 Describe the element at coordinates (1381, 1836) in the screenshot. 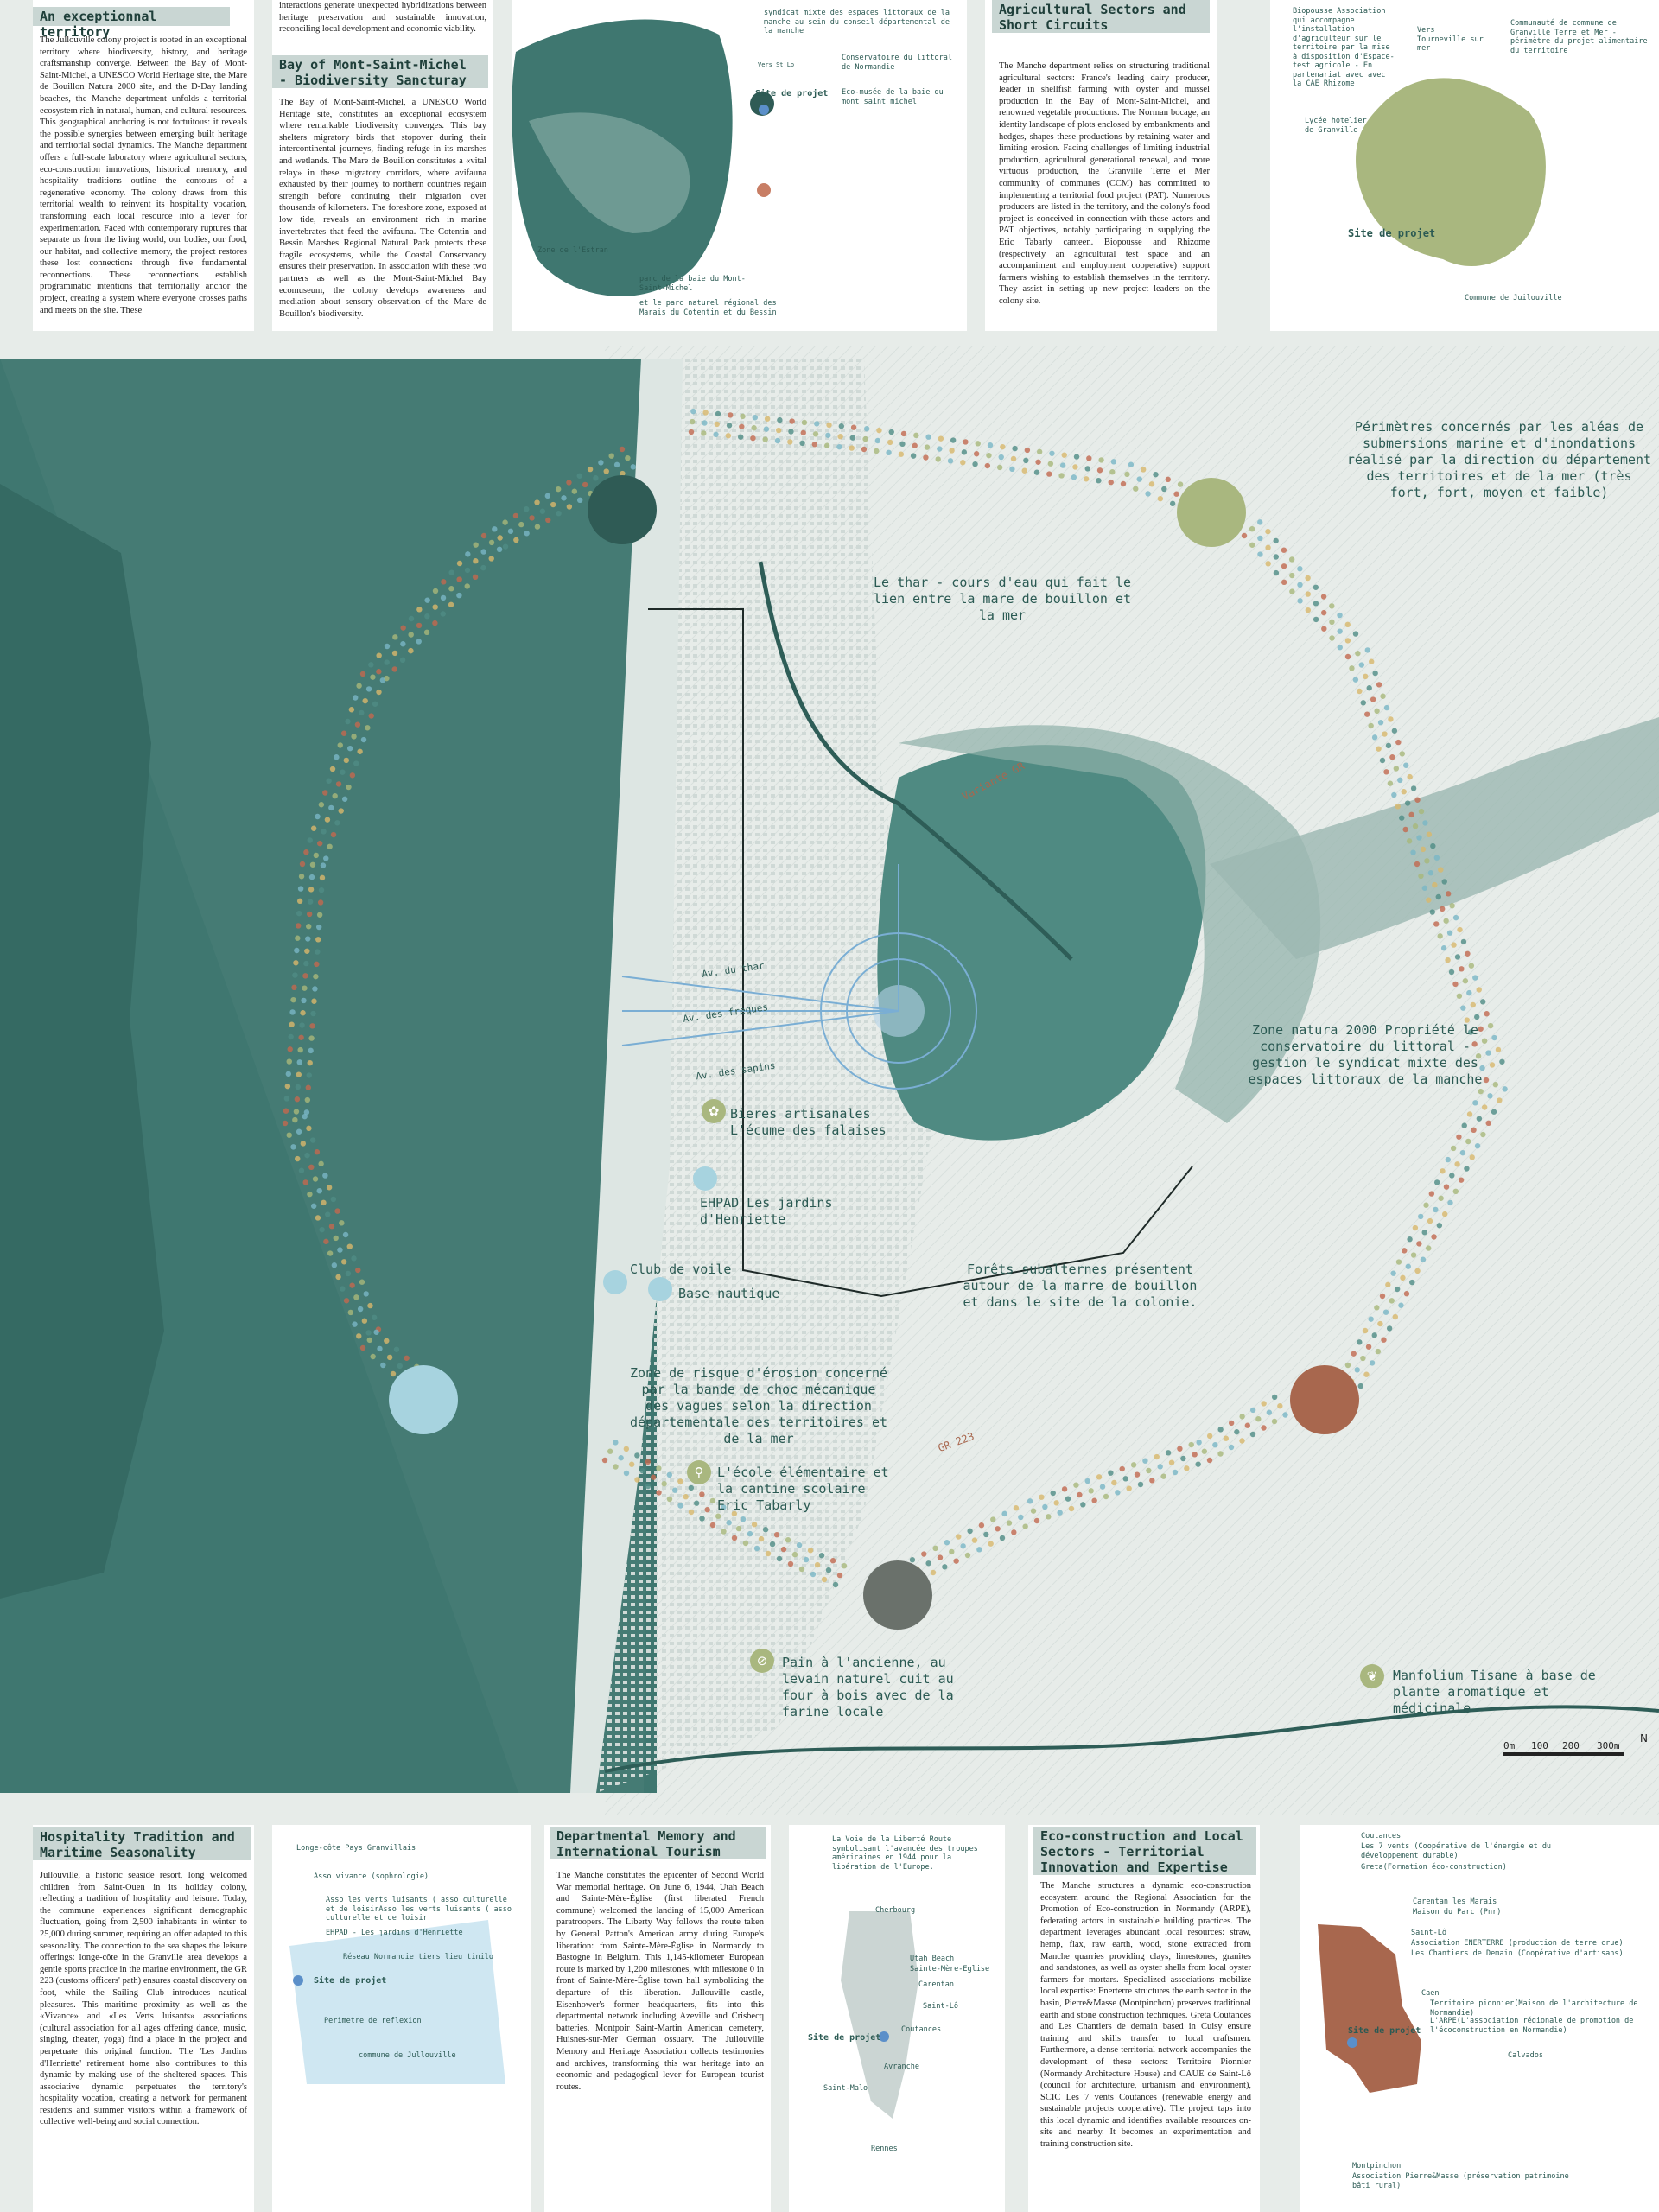

I see `eco-label-0: Coutances` at that location.